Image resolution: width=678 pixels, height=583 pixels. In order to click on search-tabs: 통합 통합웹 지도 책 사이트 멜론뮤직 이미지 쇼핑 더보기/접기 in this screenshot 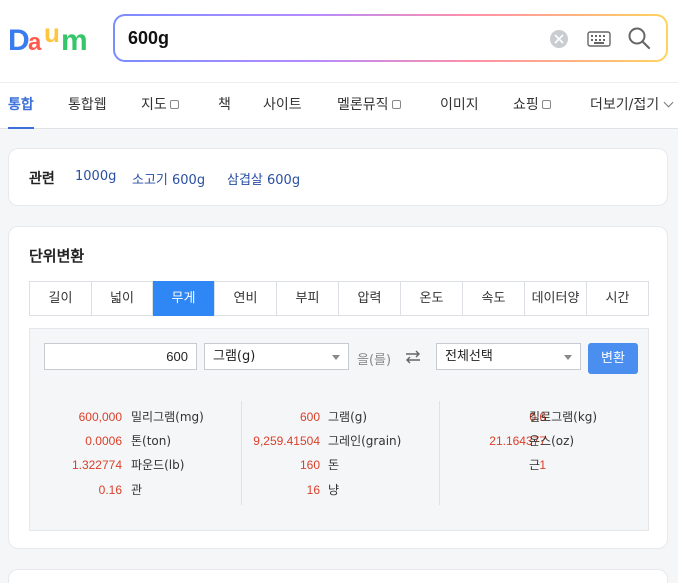, I will do `click(339, 105)`.